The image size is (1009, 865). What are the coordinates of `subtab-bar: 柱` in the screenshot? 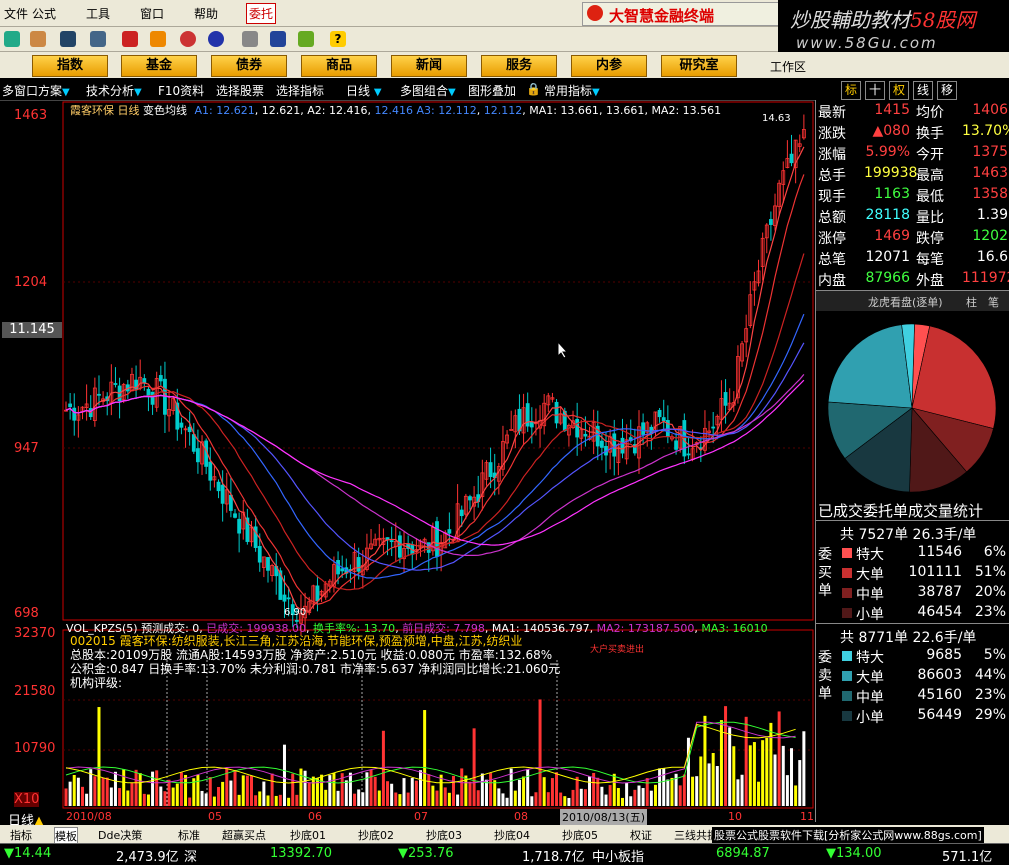 It's located at (971, 302).